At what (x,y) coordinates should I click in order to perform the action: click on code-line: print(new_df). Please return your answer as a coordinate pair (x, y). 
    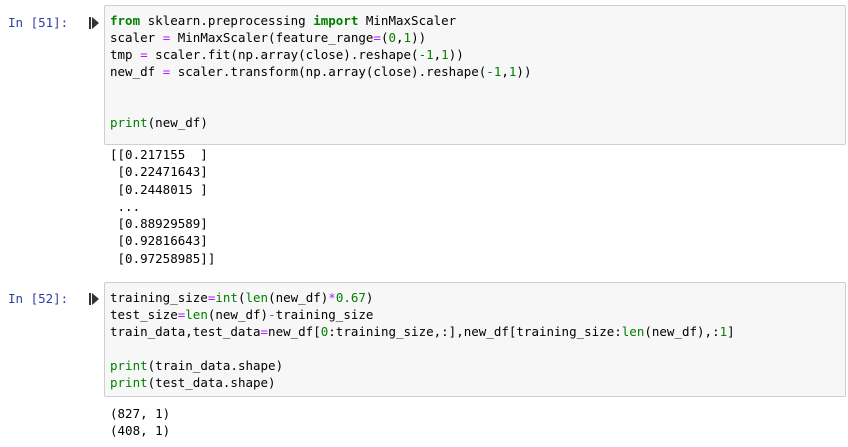
    Looking at the image, I should click on (320, 122).